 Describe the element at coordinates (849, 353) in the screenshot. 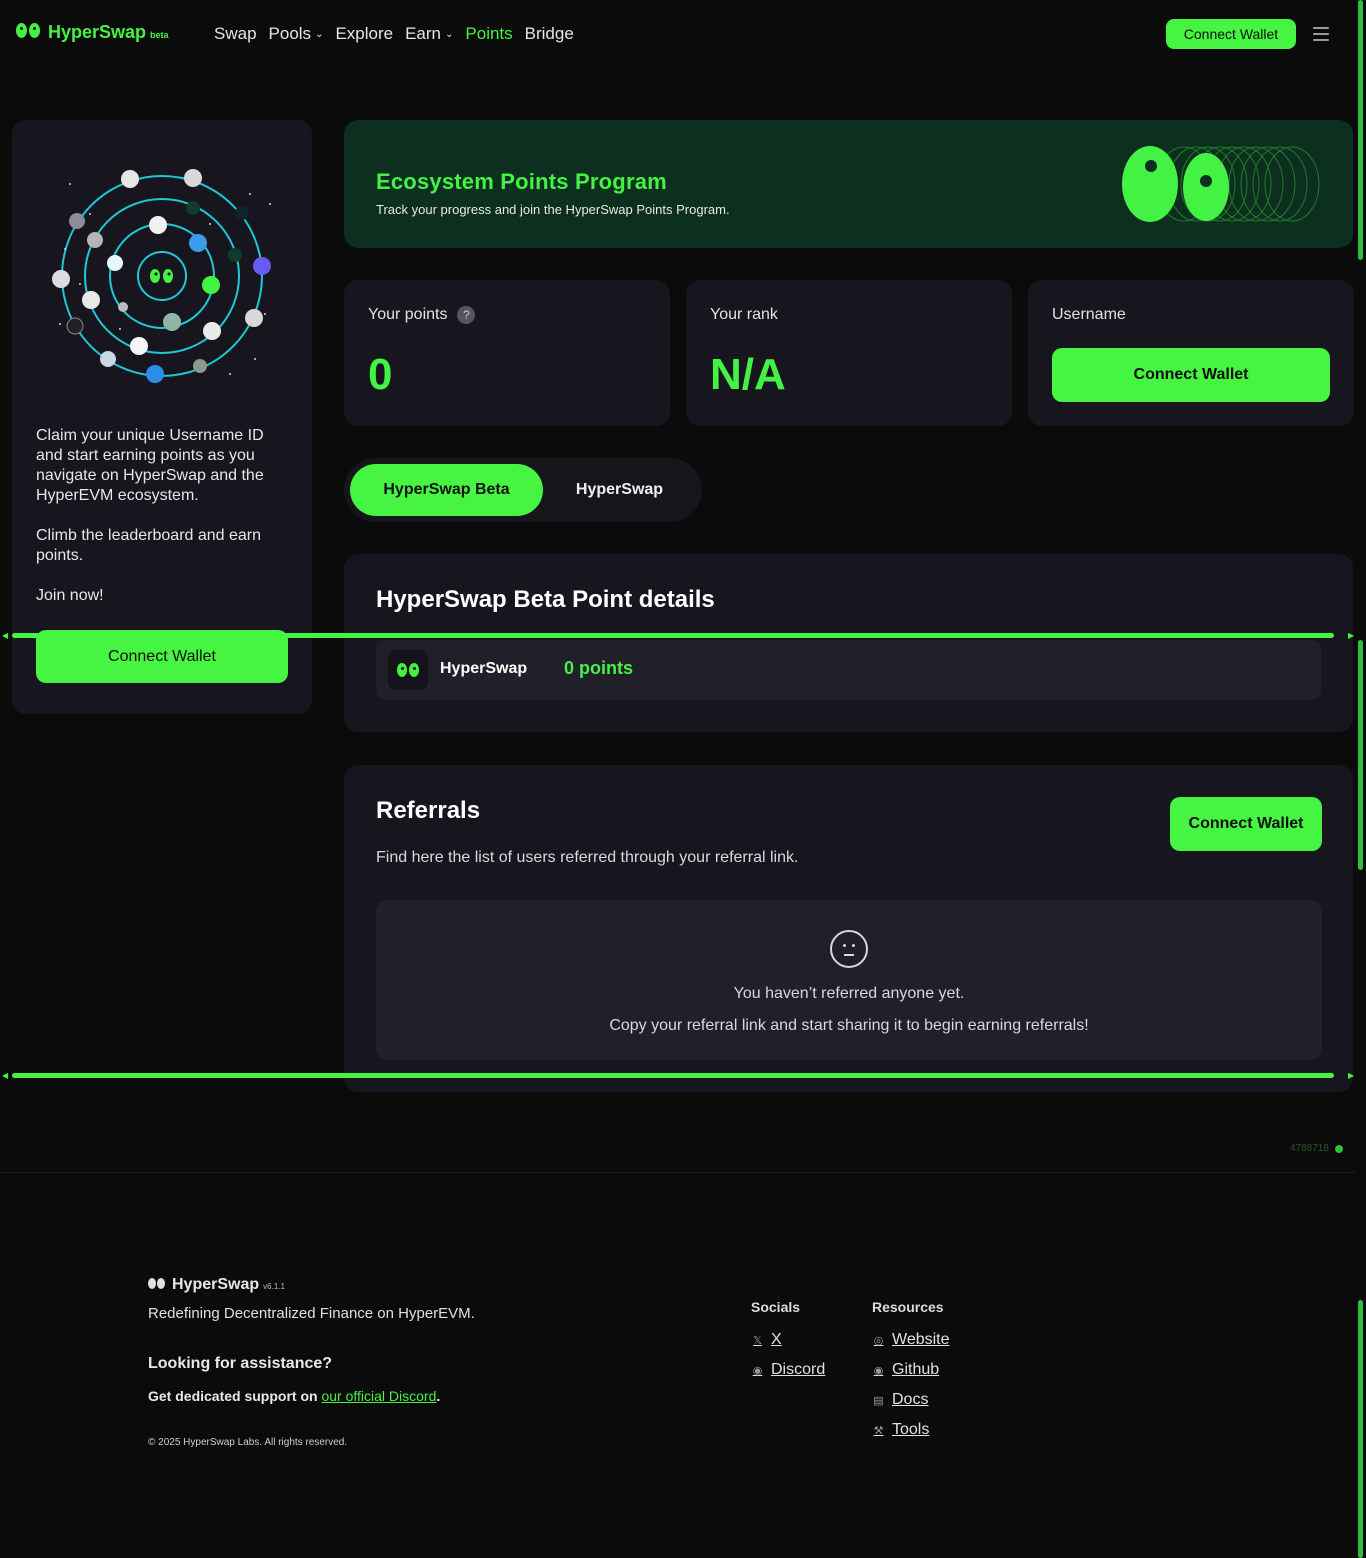

I see `your-rank-card: Your rank N/A` at that location.